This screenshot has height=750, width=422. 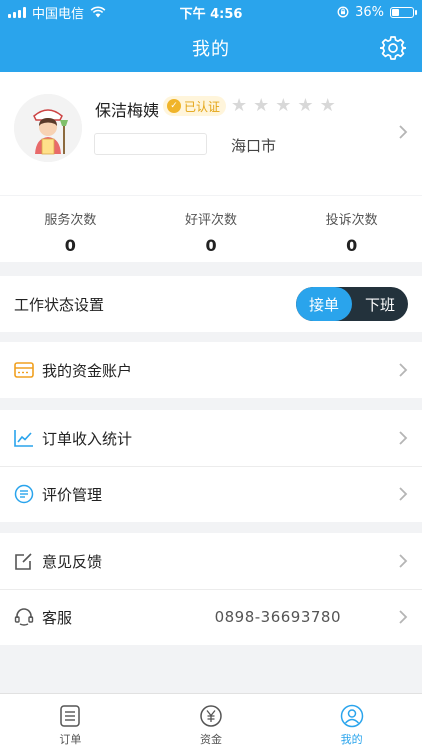 What do you see at coordinates (70, 739) in the screenshot?
I see `tab-label: 订单` at bounding box center [70, 739].